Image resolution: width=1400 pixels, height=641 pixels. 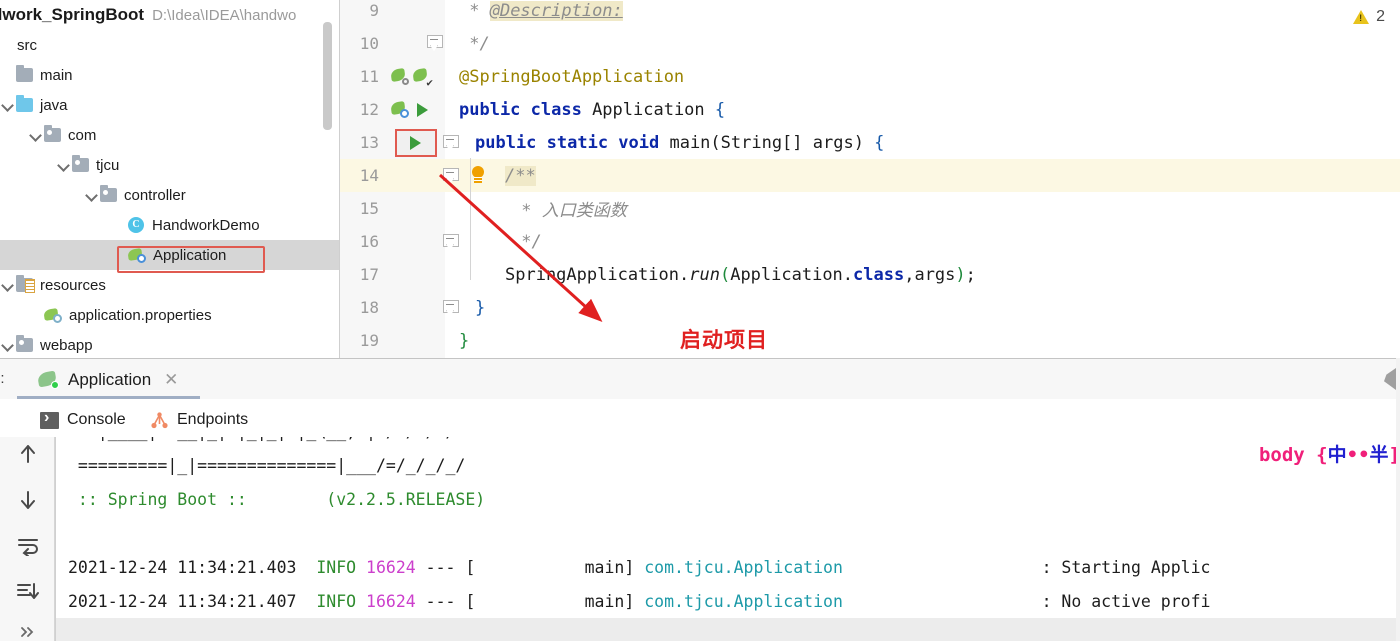 What do you see at coordinates (27, 454) in the screenshot?
I see `scroll-up-icon` at bounding box center [27, 454].